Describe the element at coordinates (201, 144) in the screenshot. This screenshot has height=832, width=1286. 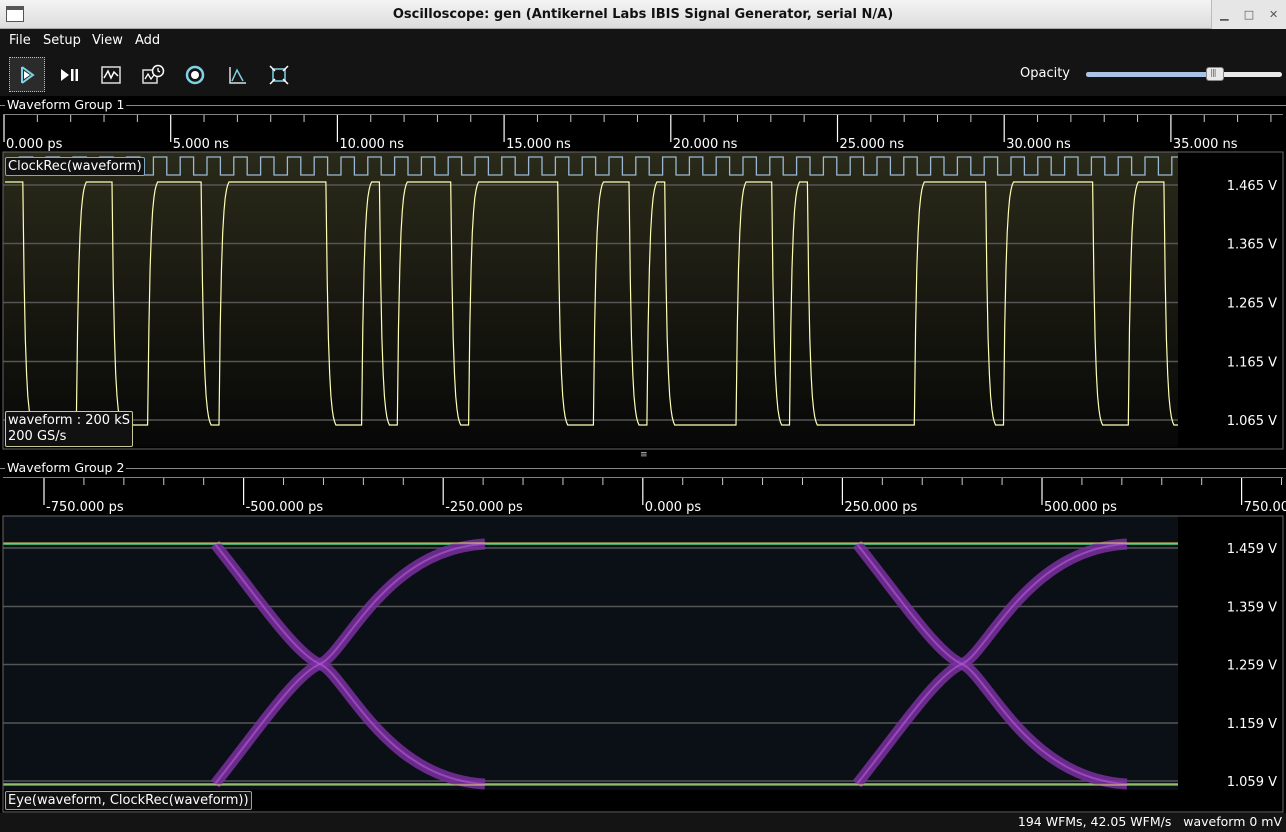
I see `timeline-tick-label: 5.000 ns` at that location.